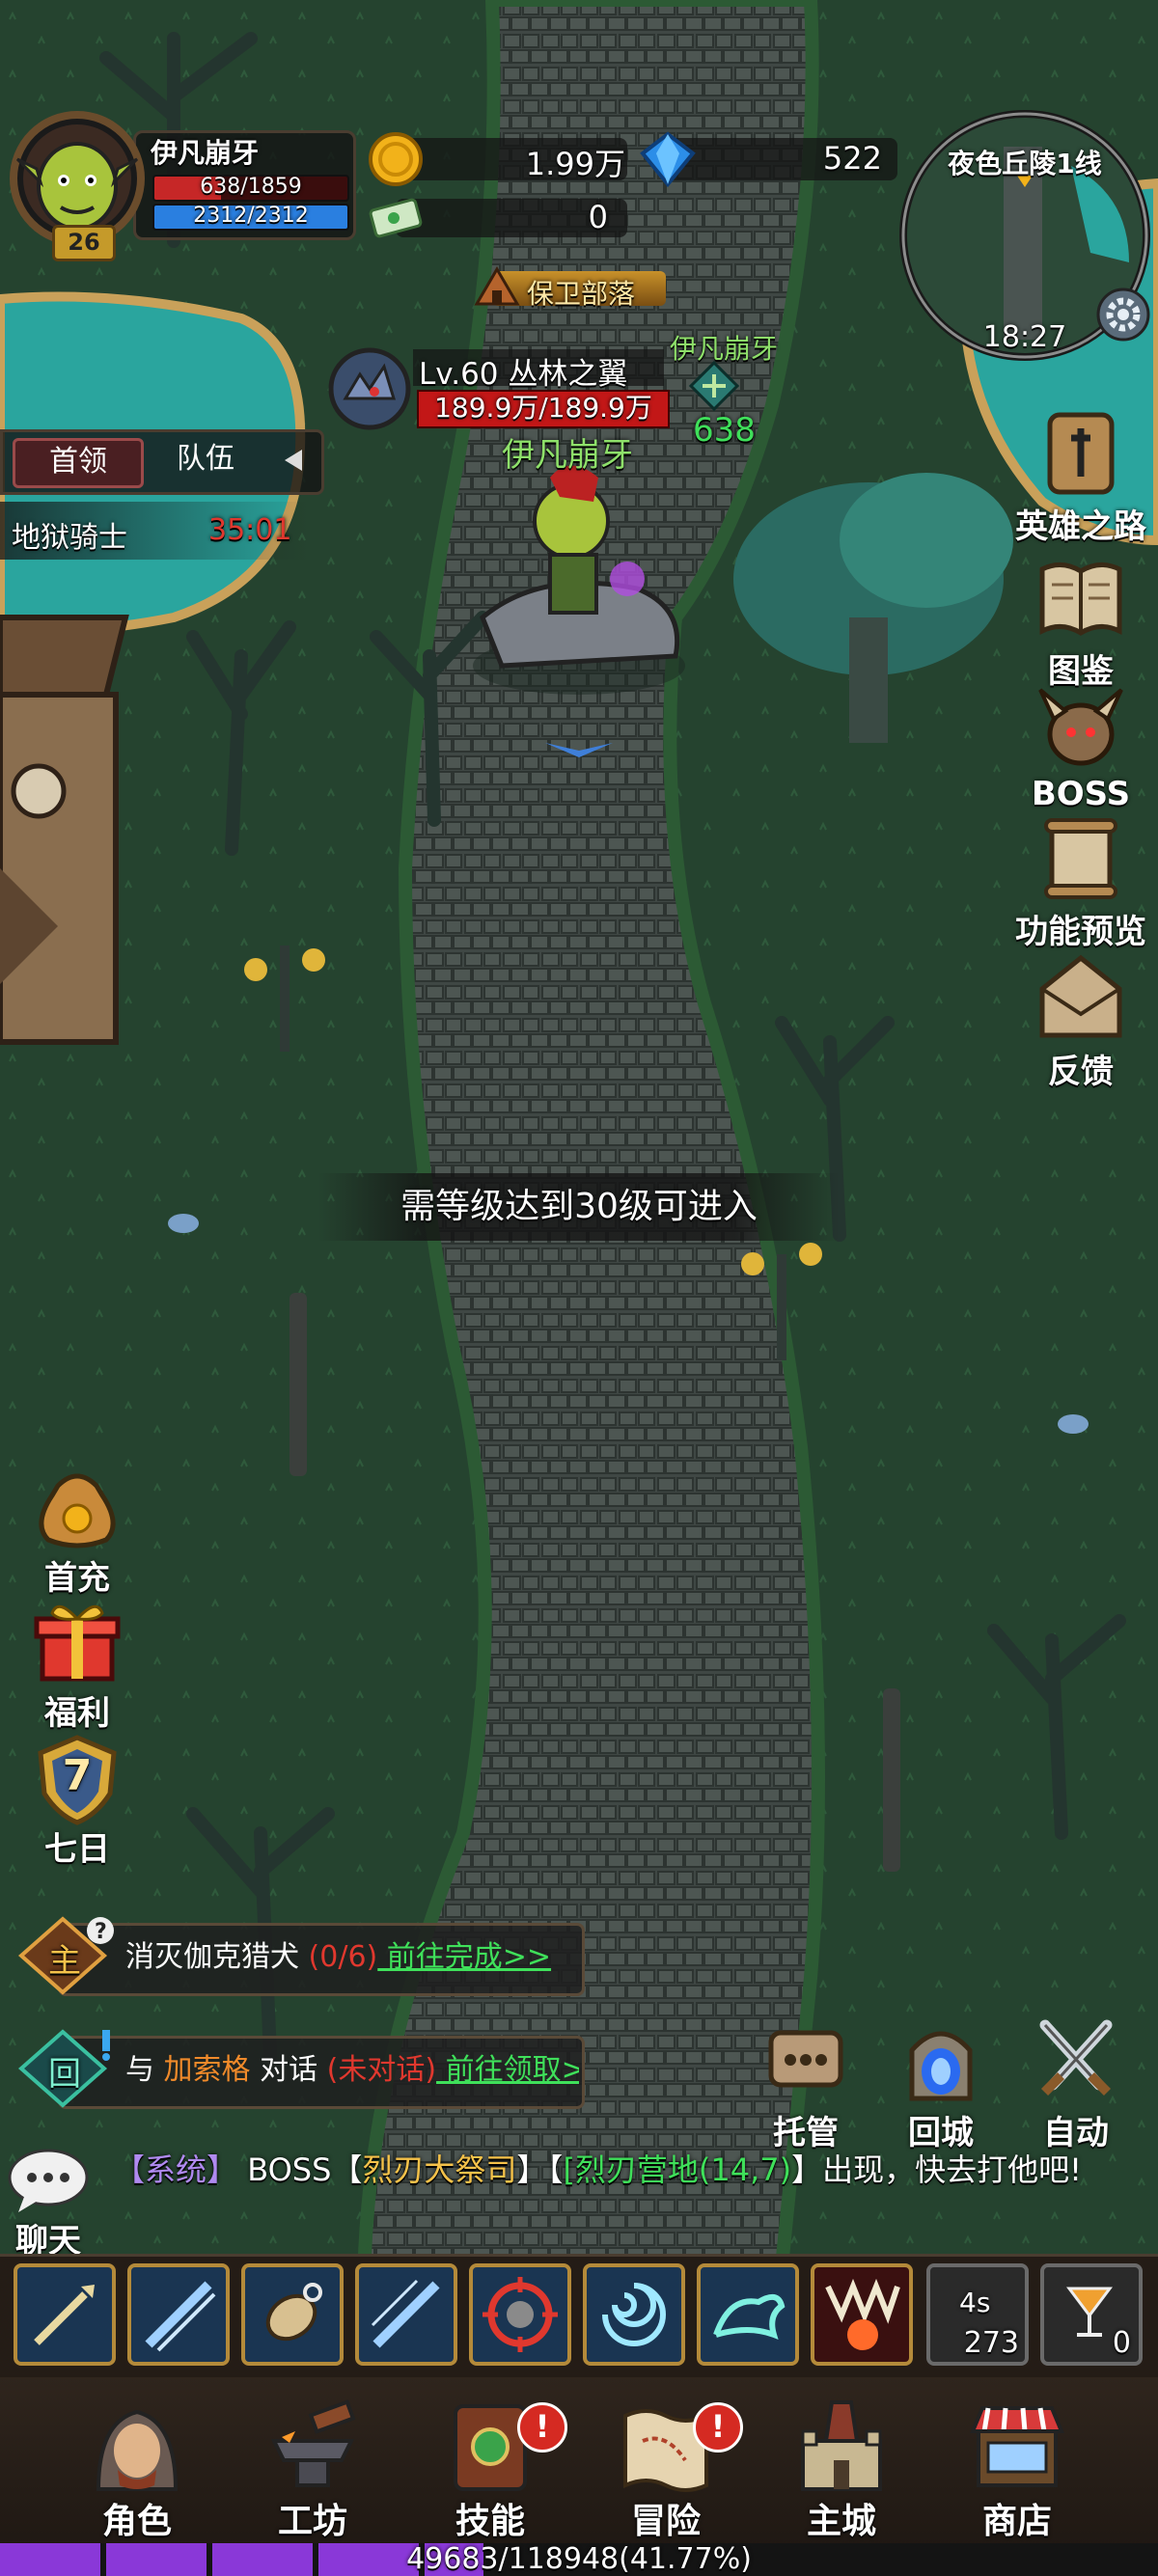 This screenshot has height=2576, width=1158. I want to click on cooldown-slot: 4s 273, so click(977, 2315).